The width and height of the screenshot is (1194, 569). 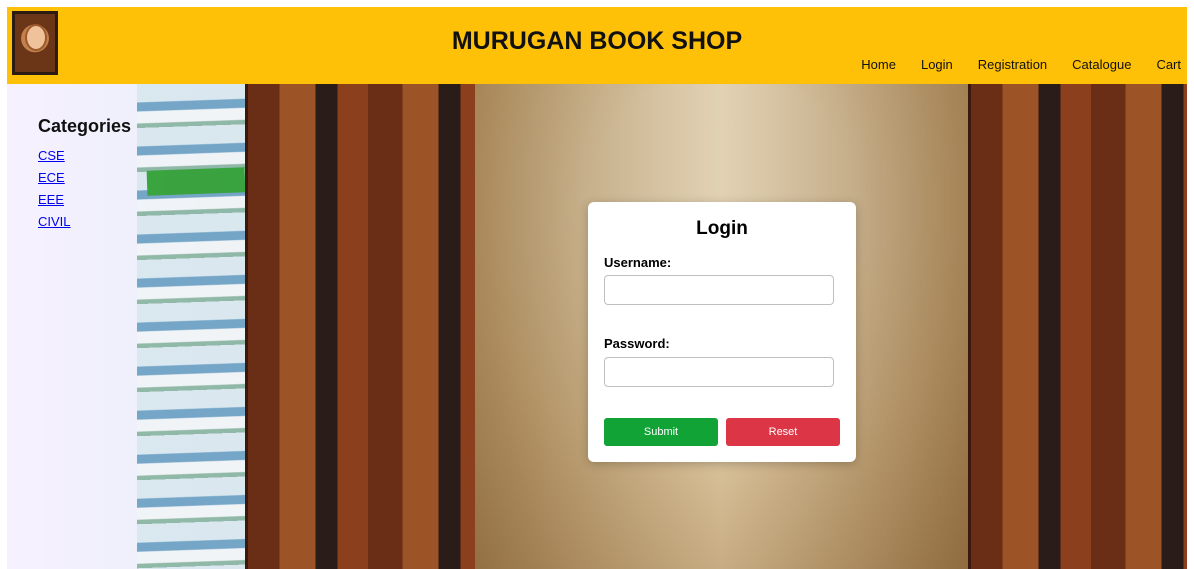 I want to click on password-label: Password:, so click(x=637, y=343).